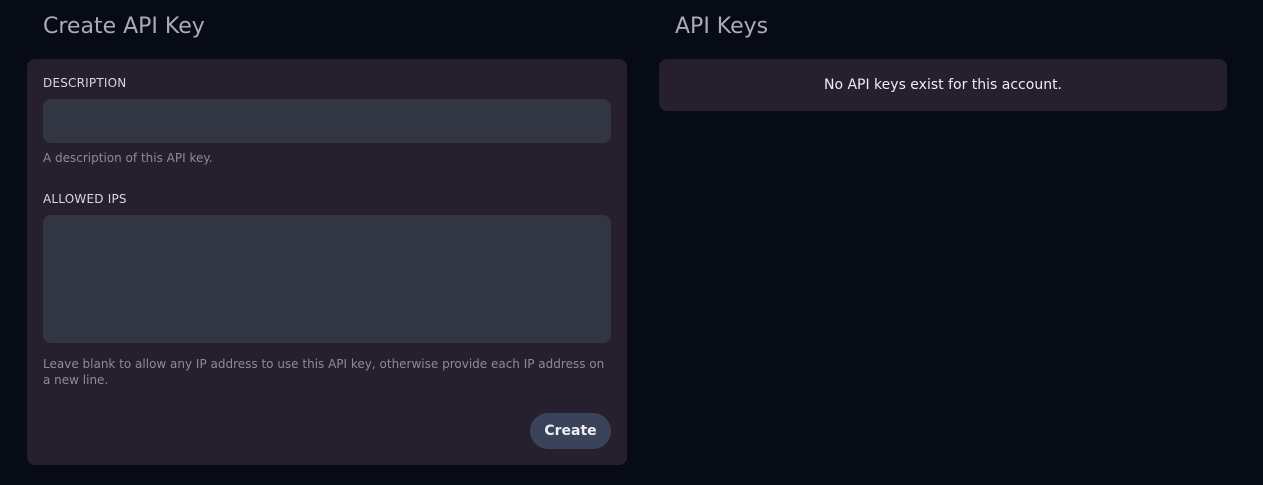  Describe the element at coordinates (327, 121) in the screenshot. I see `description-input` at that location.